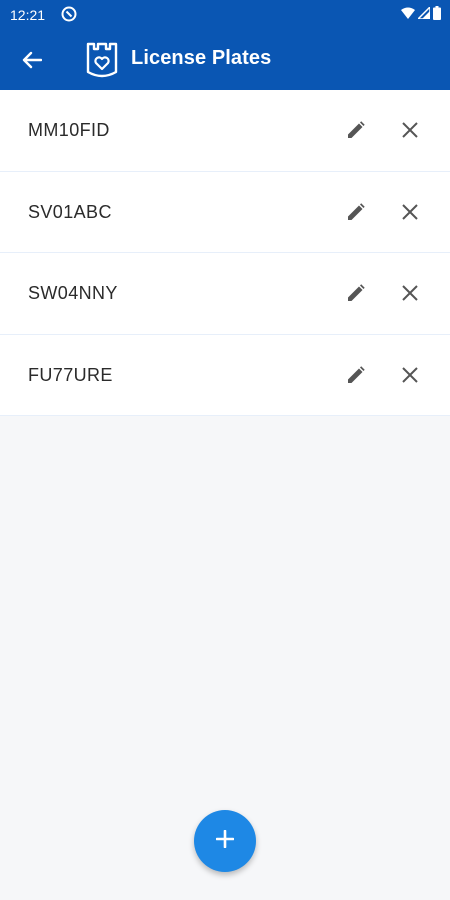 The width and height of the screenshot is (450, 900). I want to click on wifi-icon, so click(408, 15).